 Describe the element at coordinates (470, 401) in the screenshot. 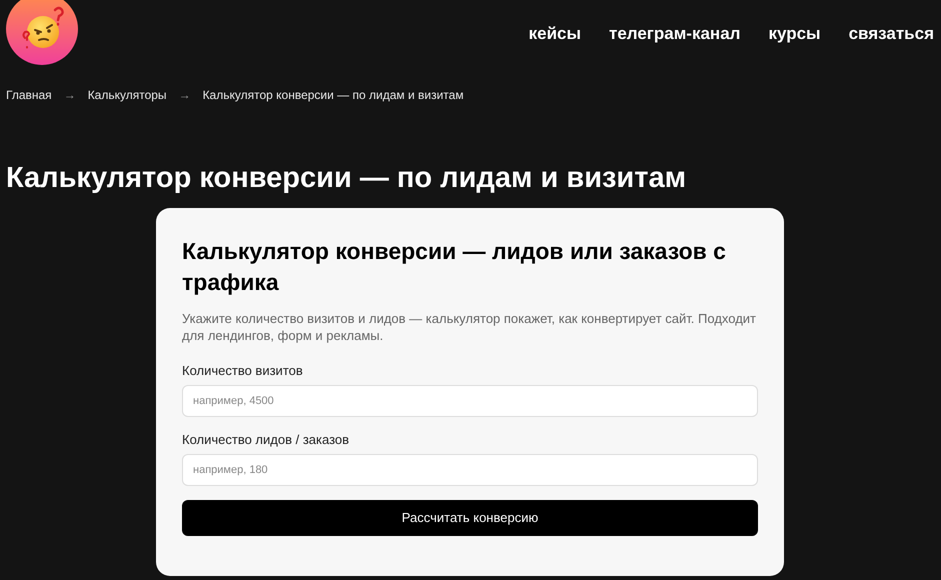

I see `input-field: например, 4500` at that location.